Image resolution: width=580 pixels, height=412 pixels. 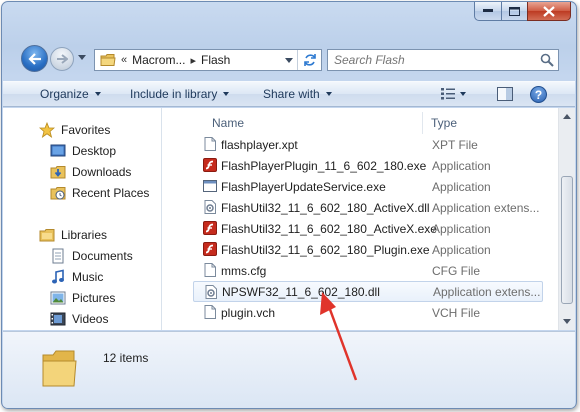 What do you see at coordinates (368, 270) in the screenshot?
I see `file-row: mms.cfg CFG File` at bounding box center [368, 270].